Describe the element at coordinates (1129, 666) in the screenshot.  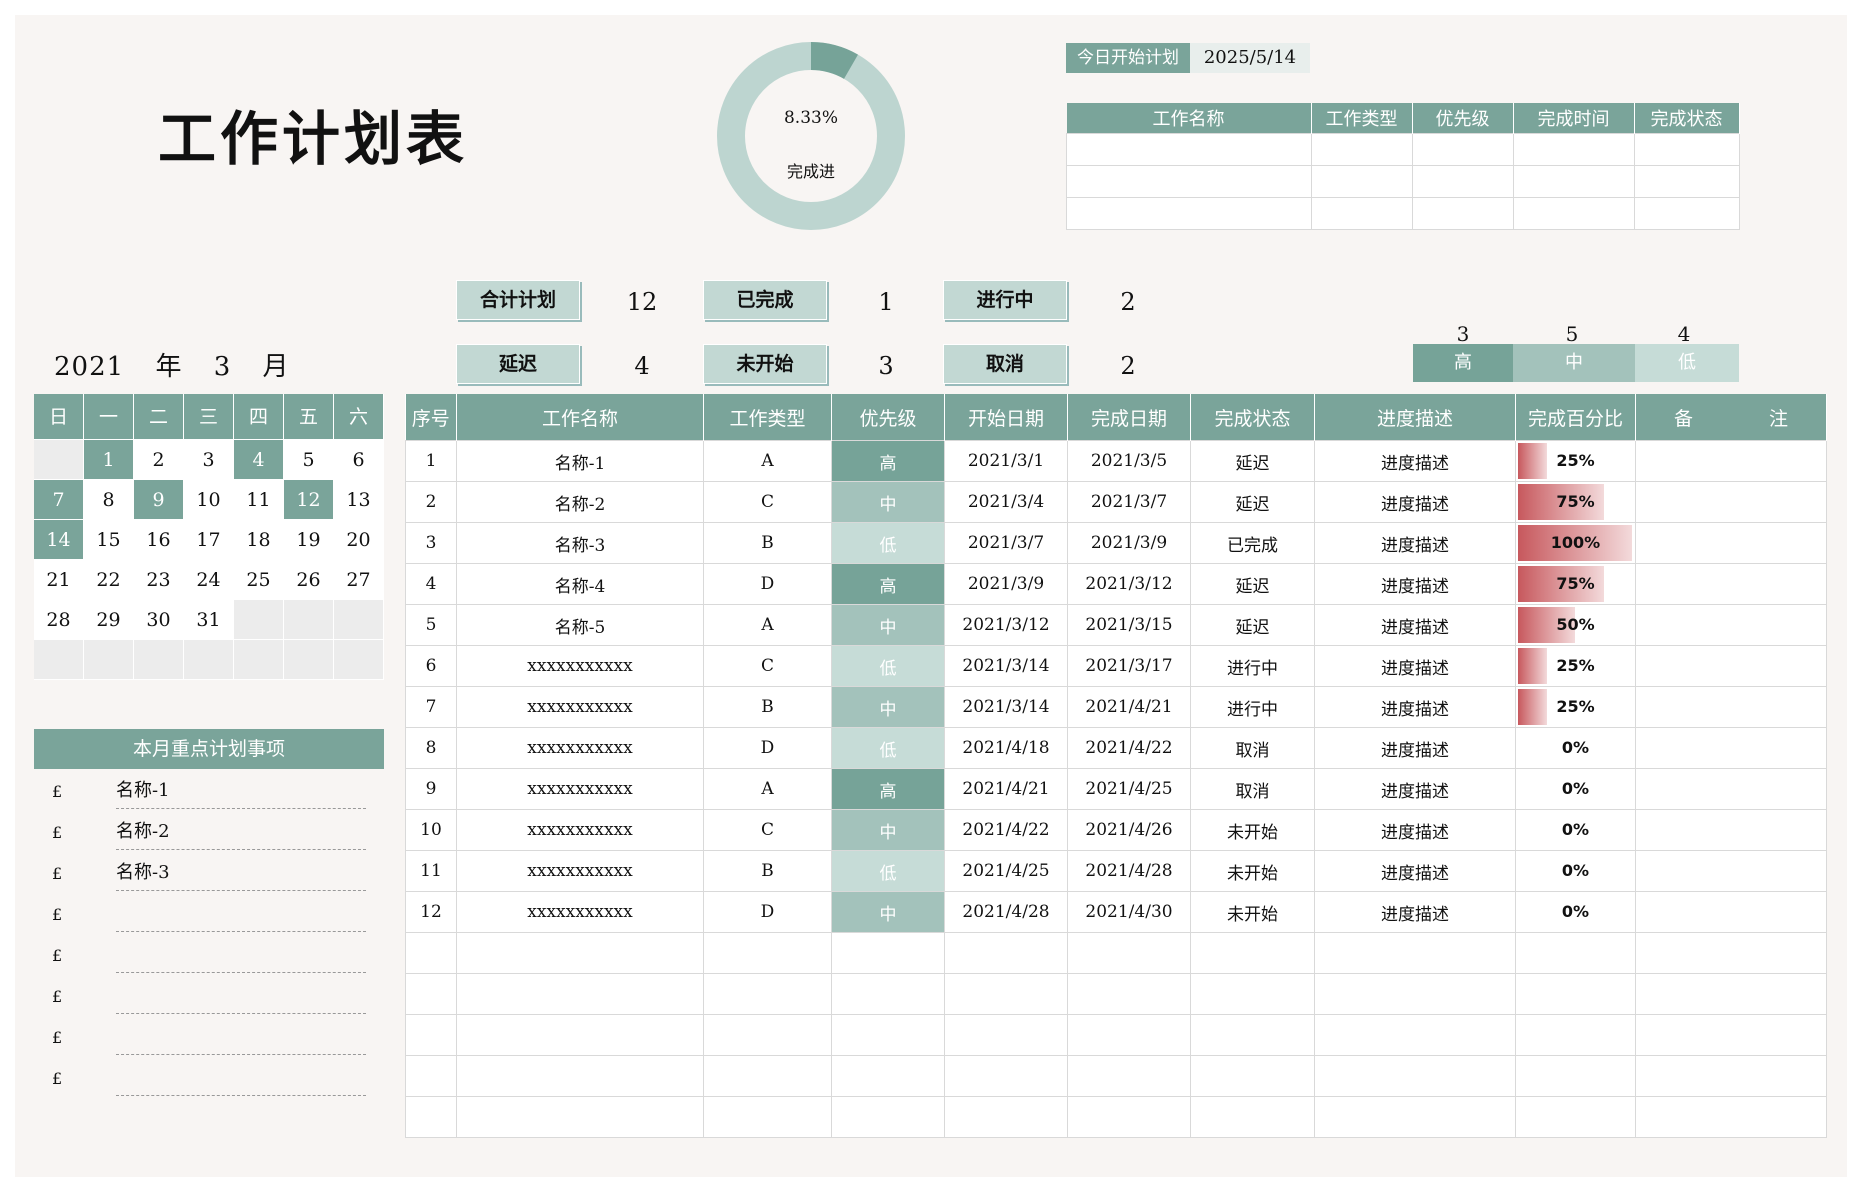
I see `cell-end: 2021/3/17` at that location.